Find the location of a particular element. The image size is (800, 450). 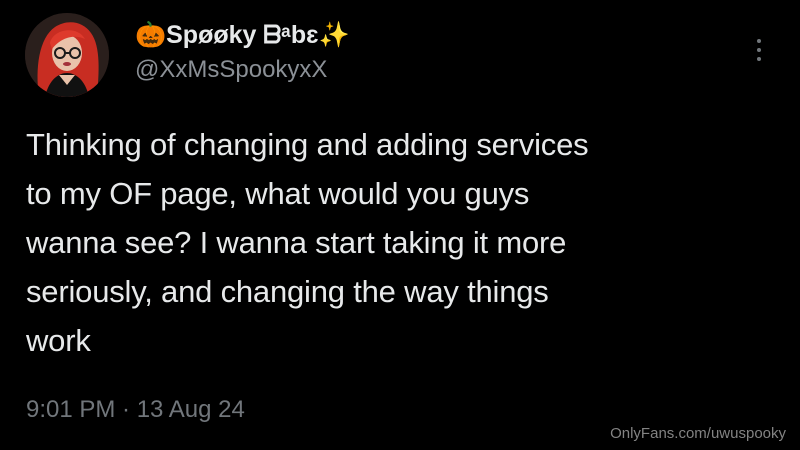

profile-photo-icon is located at coordinates (67, 55).